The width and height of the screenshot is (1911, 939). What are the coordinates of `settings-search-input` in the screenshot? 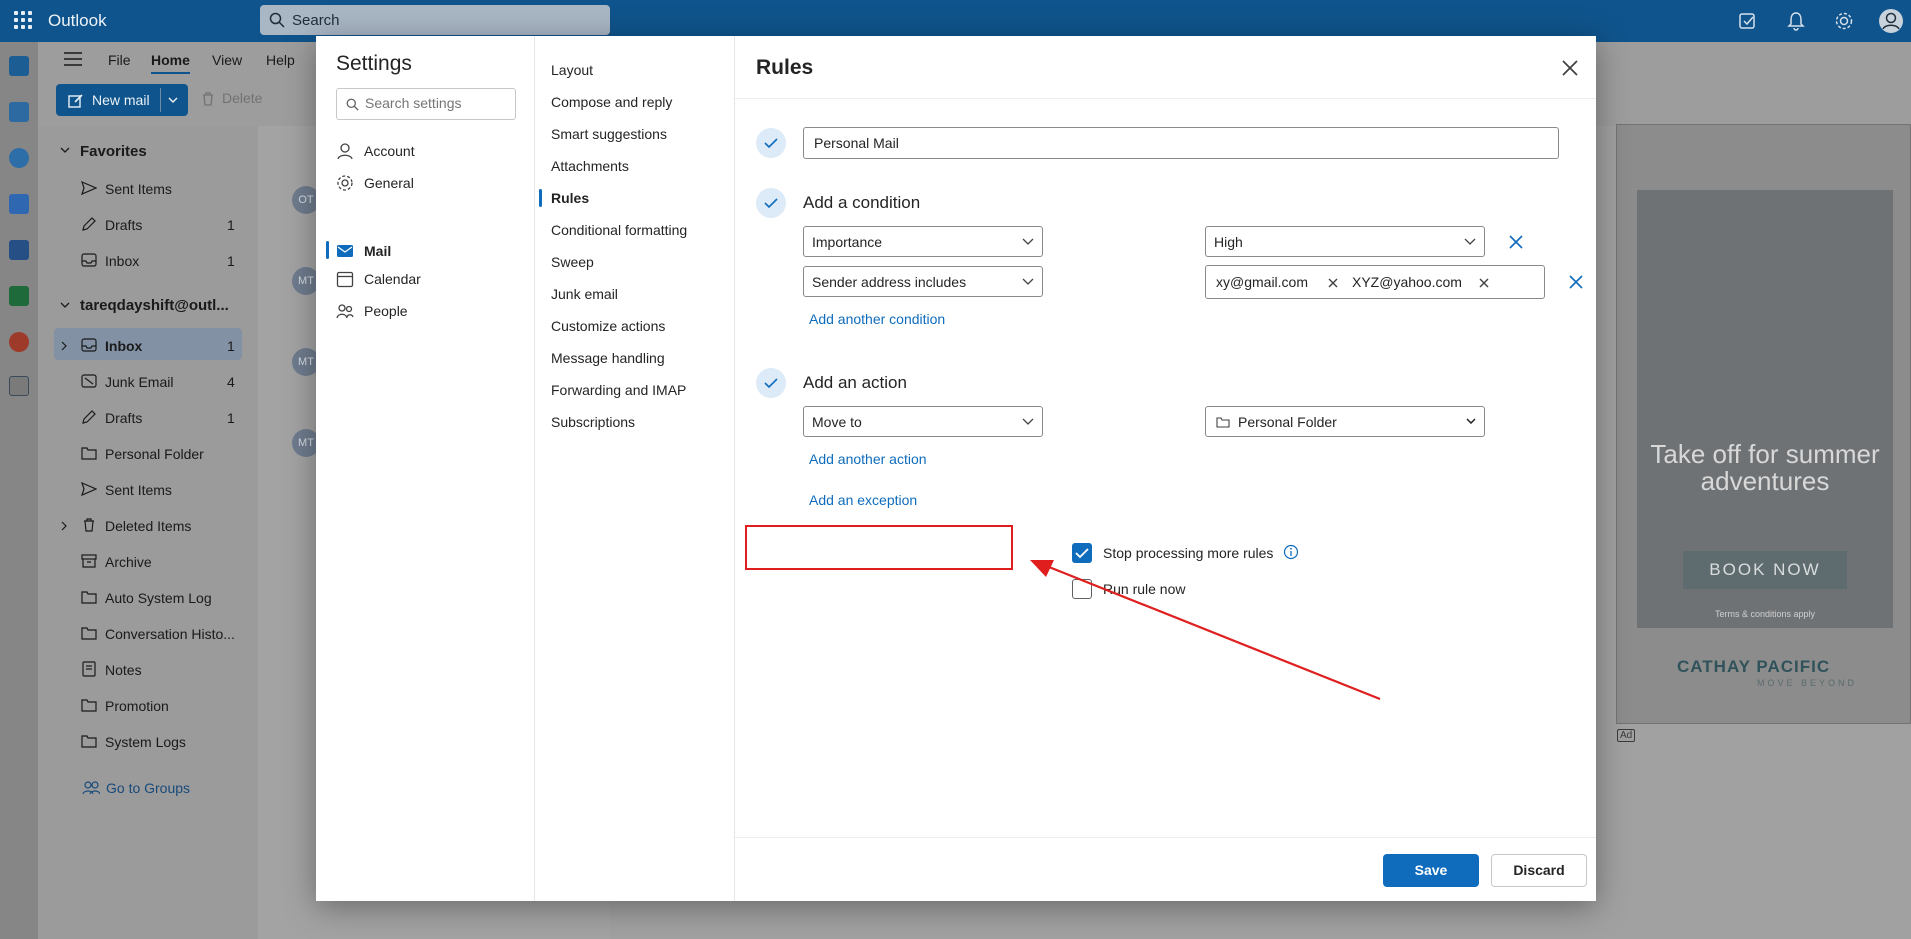 It's located at (437, 103).